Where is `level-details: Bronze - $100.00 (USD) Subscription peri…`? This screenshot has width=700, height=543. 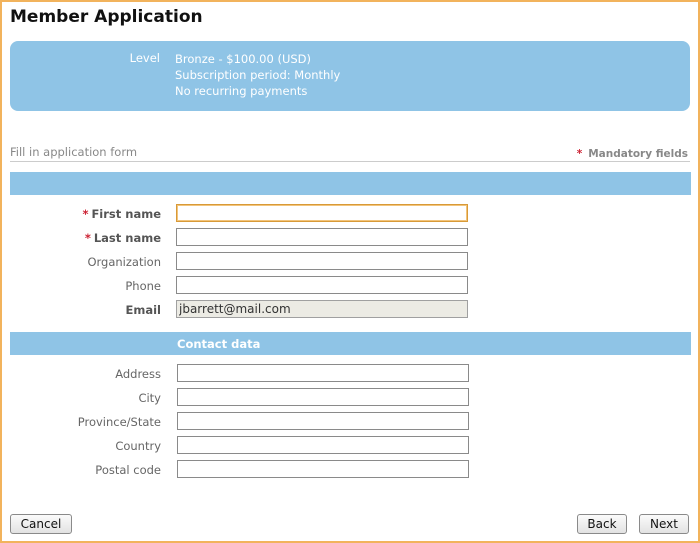 level-details: Bronze - $100.00 (USD) Subscription peri… is located at coordinates (257, 75).